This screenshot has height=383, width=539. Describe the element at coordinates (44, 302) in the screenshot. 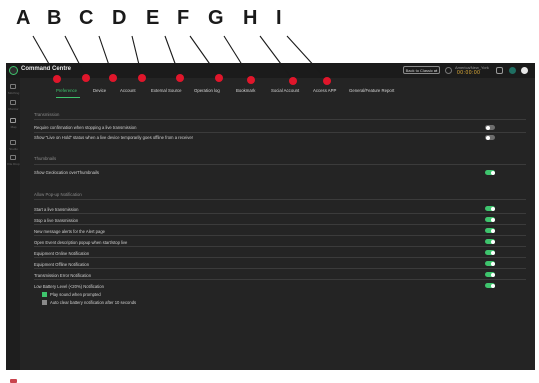

I see `auto-clear-checkbox` at that location.